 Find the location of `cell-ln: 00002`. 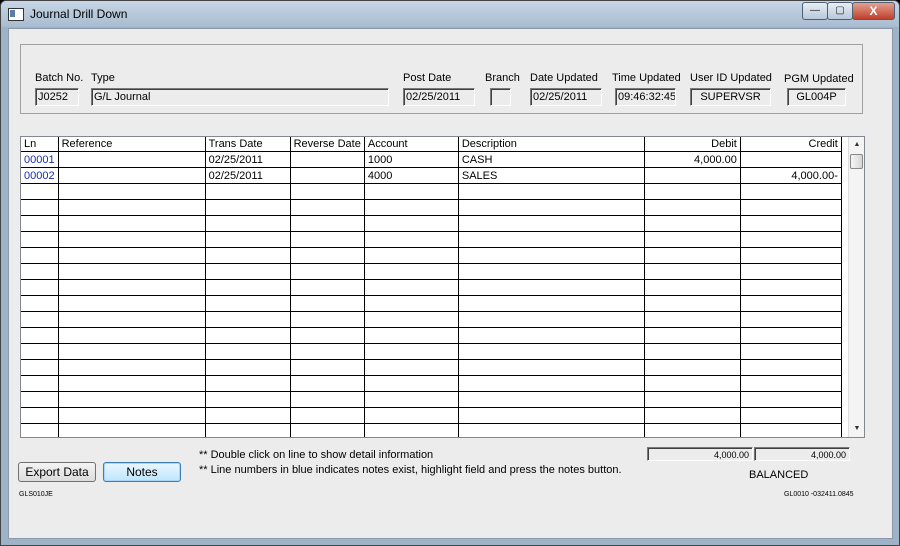

cell-ln: 00002 is located at coordinates (40, 175).